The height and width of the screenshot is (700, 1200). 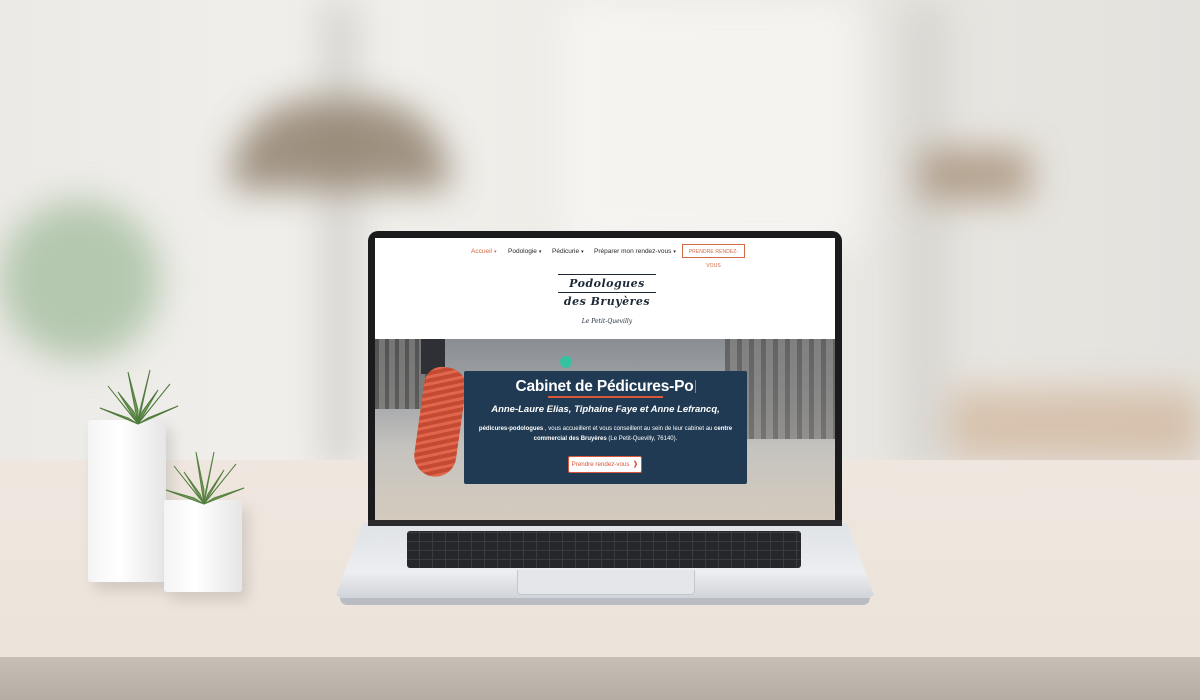 What do you see at coordinates (710, 125) in the screenshot?
I see `background-window` at bounding box center [710, 125].